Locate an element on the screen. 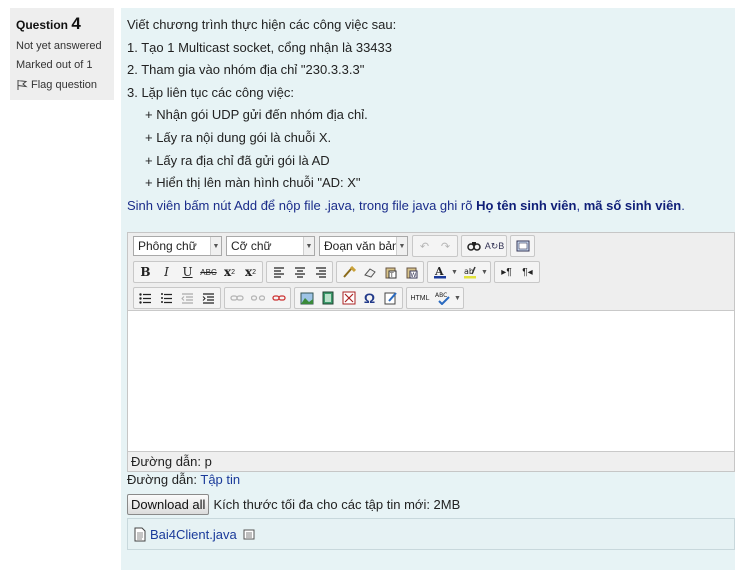 Image resolution: width=735 pixels, height=578 pixels. svg-text: ABC is located at coordinates (441, 295).